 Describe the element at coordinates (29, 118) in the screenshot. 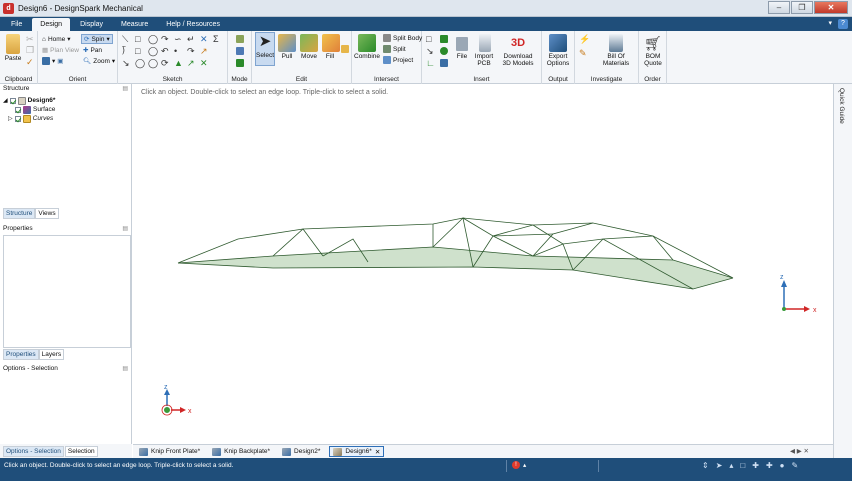

I see `tree-item-curves: ▷ Curves` at that location.